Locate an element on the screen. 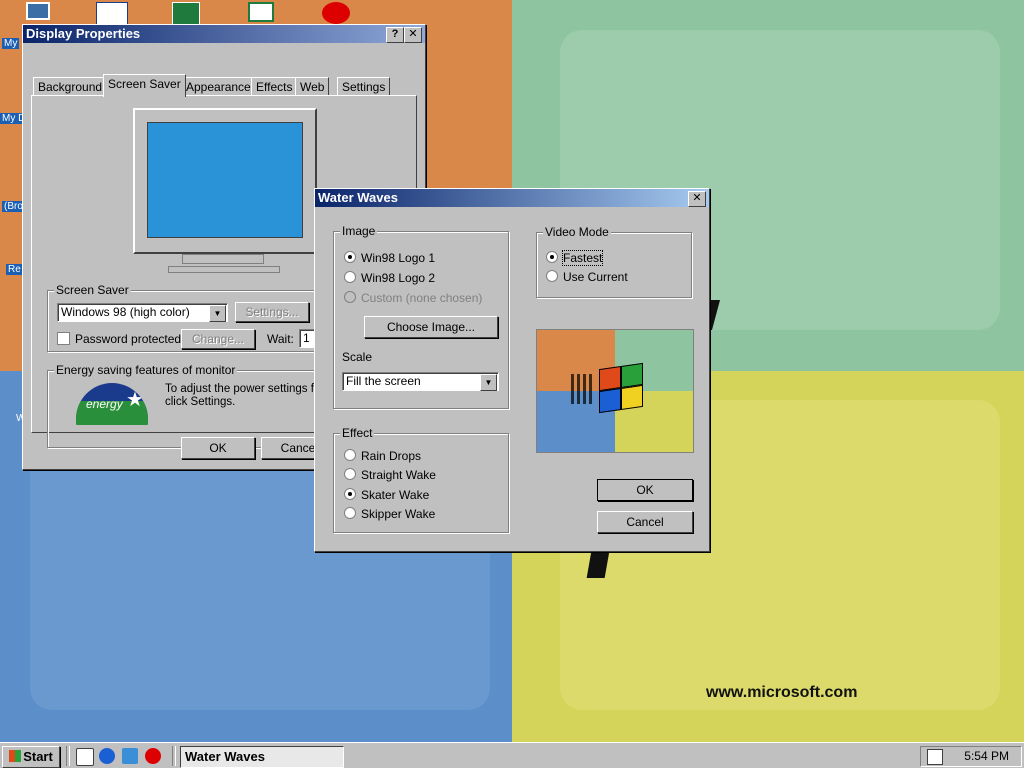 The width and height of the screenshot is (1024, 768). scale-value: Fill the screen is located at coordinates (383, 381).